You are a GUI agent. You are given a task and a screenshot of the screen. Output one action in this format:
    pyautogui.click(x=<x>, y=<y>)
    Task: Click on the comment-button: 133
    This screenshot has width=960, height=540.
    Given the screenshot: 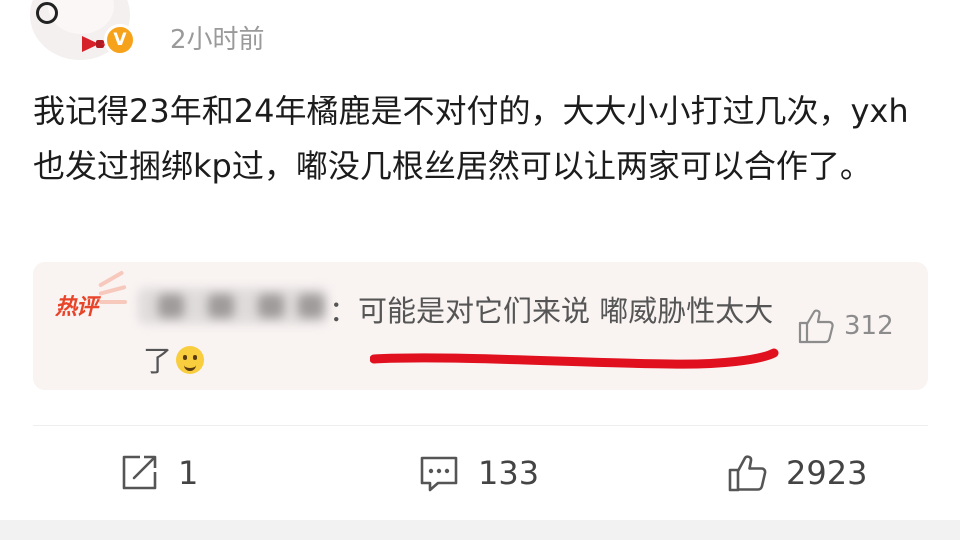 What is the action you would take?
    pyautogui.click(x=478, y=473)
    